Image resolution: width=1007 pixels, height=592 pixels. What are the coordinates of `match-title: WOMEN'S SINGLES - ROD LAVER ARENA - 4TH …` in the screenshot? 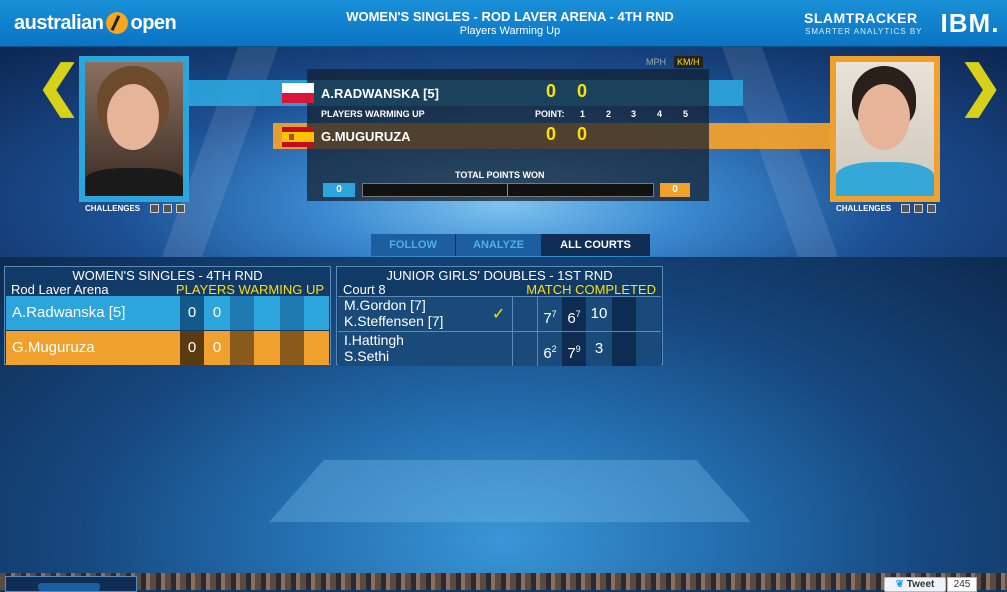 It's located at (510, 16).